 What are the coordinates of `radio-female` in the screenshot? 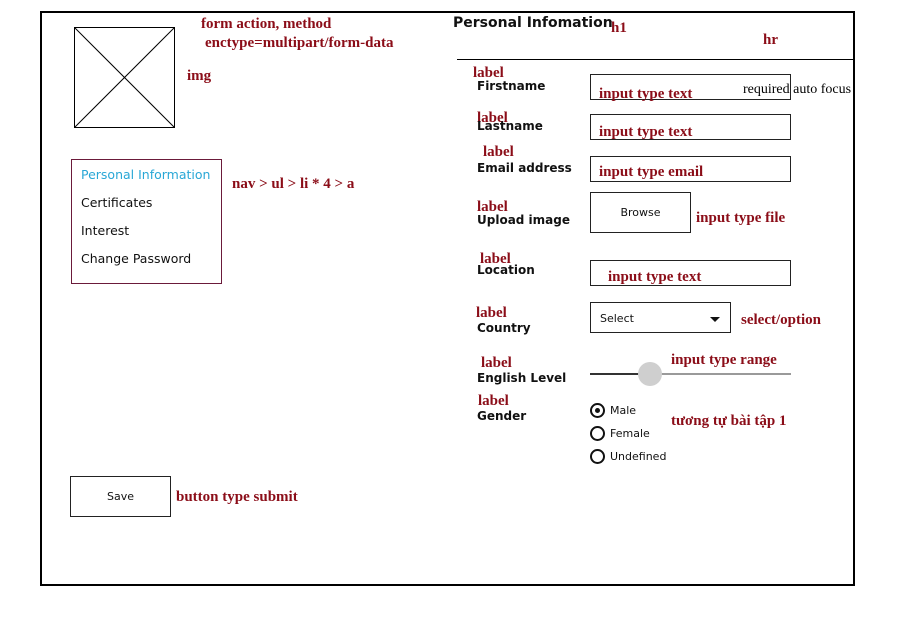 It's located at (597, 433).